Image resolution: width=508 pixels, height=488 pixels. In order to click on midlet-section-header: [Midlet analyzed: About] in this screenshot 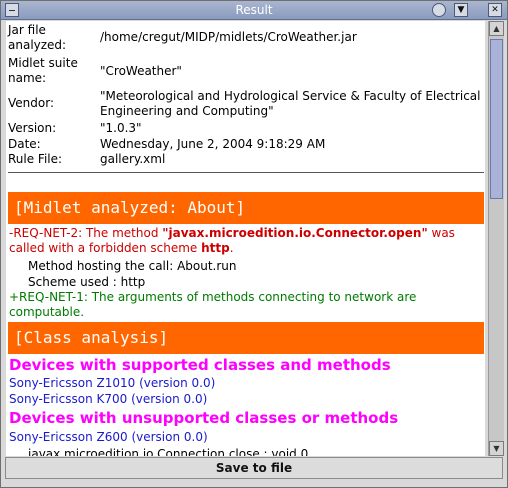, I will do `click(246, 208)`.